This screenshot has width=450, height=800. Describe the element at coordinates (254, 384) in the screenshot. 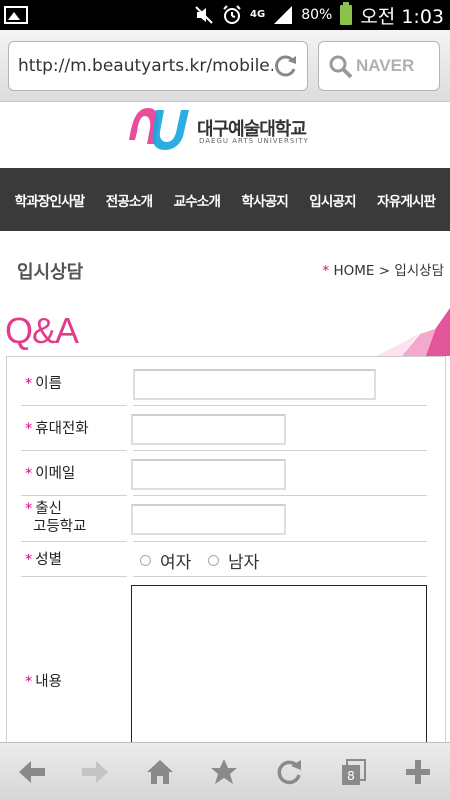

I see `name-field` at that location.